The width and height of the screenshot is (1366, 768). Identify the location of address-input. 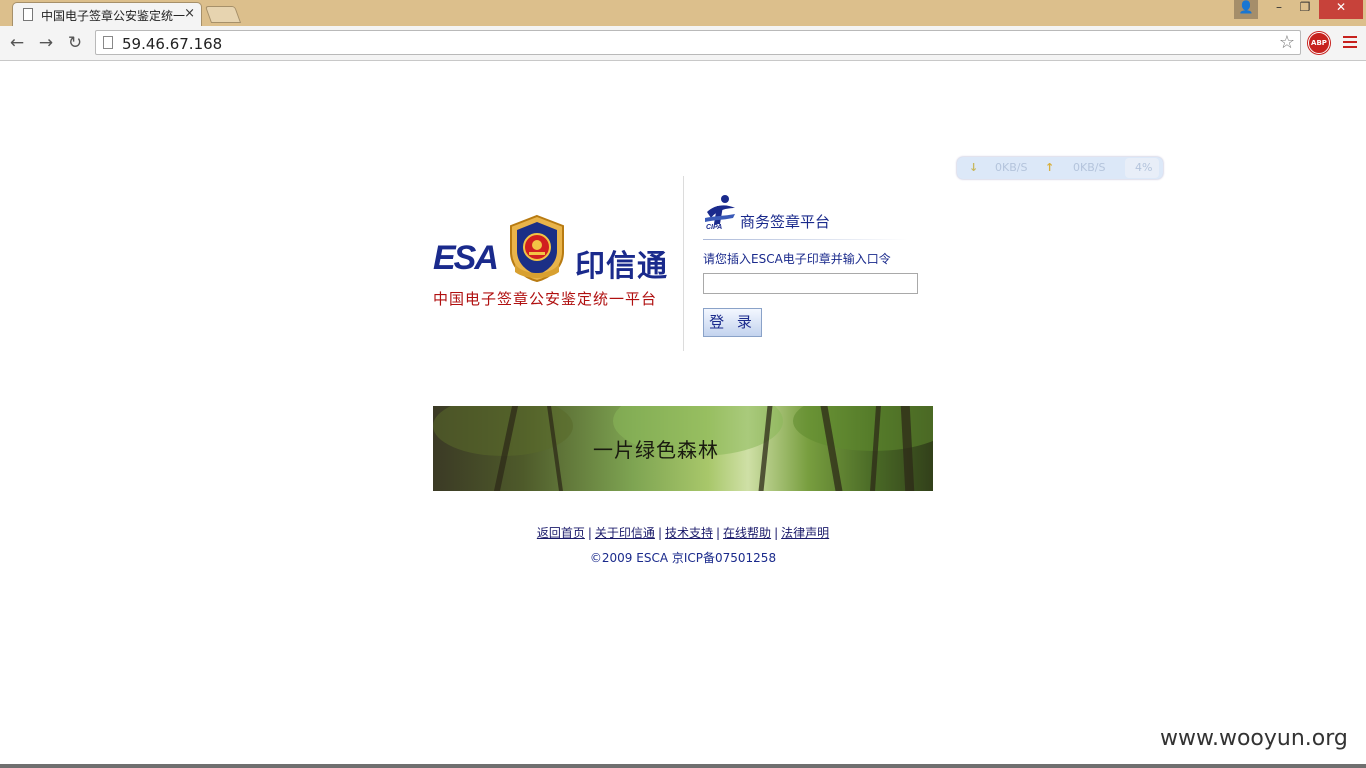
(697, 43).